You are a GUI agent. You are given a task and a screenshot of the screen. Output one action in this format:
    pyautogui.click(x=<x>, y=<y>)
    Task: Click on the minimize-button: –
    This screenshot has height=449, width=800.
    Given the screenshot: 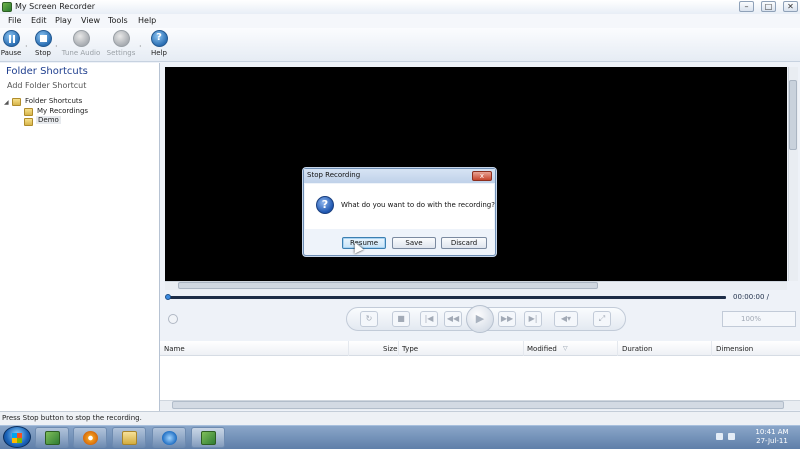 What is the action you would take?
    pyautogui.click(x=746, y=6)
    